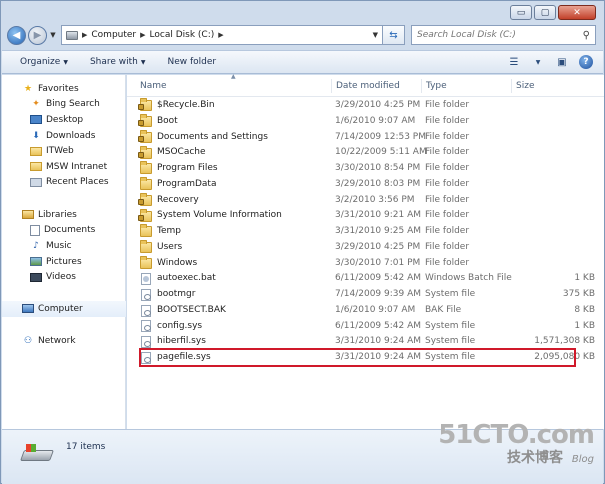 The image size is (605, 484). I want to click on sidebar-item-label: ITWeb, so click(60, 151).